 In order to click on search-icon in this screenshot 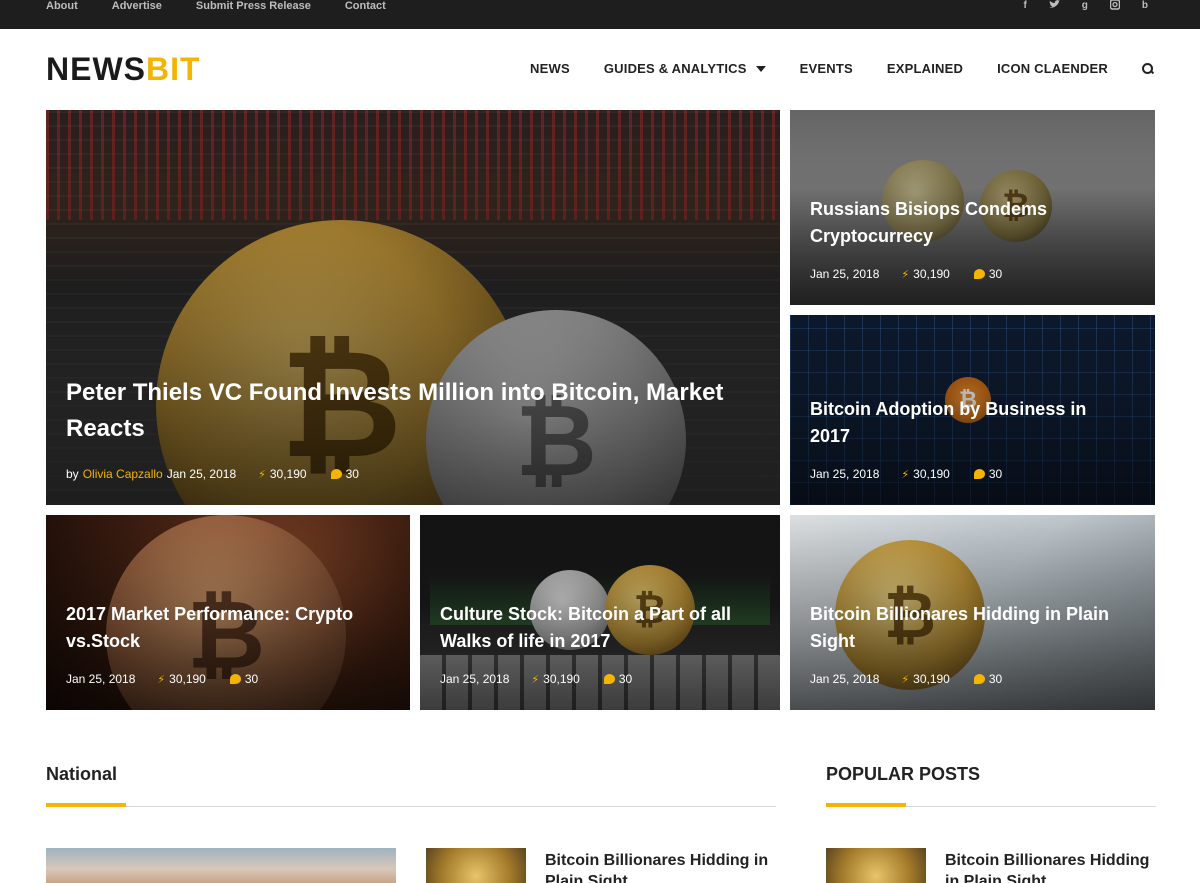, I will do `click(1148, 68)`.